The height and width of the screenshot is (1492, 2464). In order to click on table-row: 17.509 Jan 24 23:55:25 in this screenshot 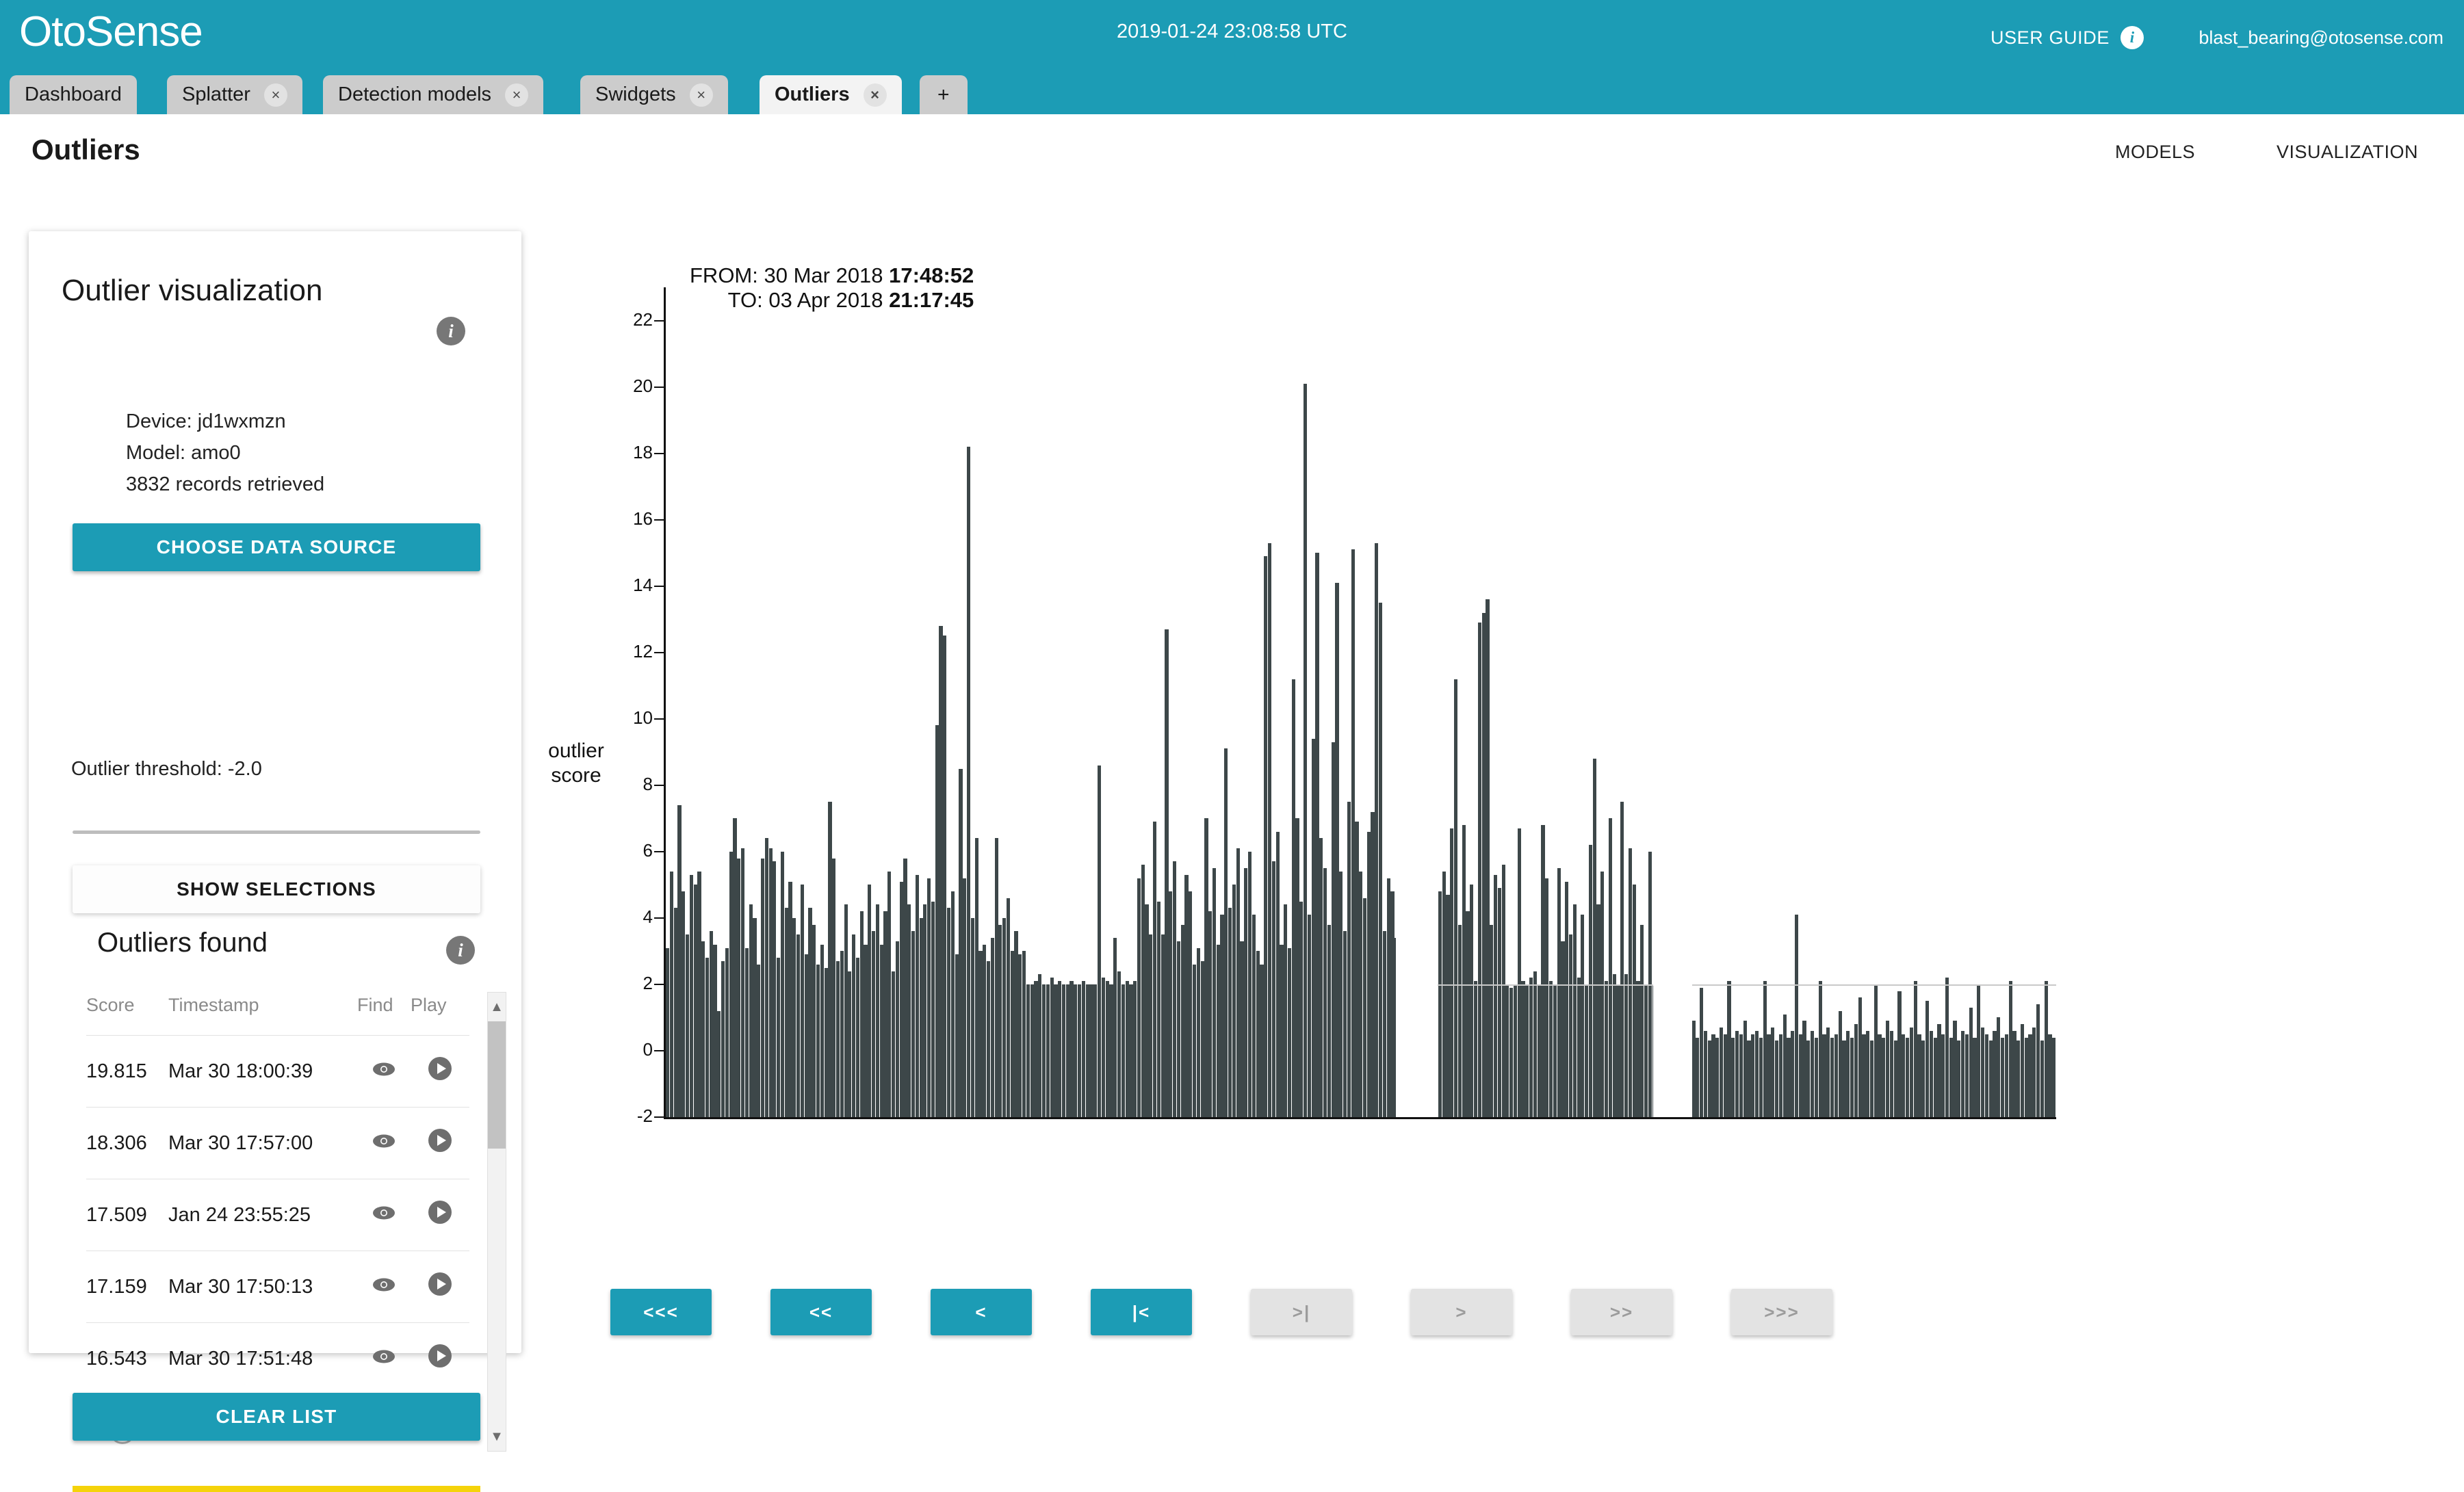, I will do `click(277, 1215)`.